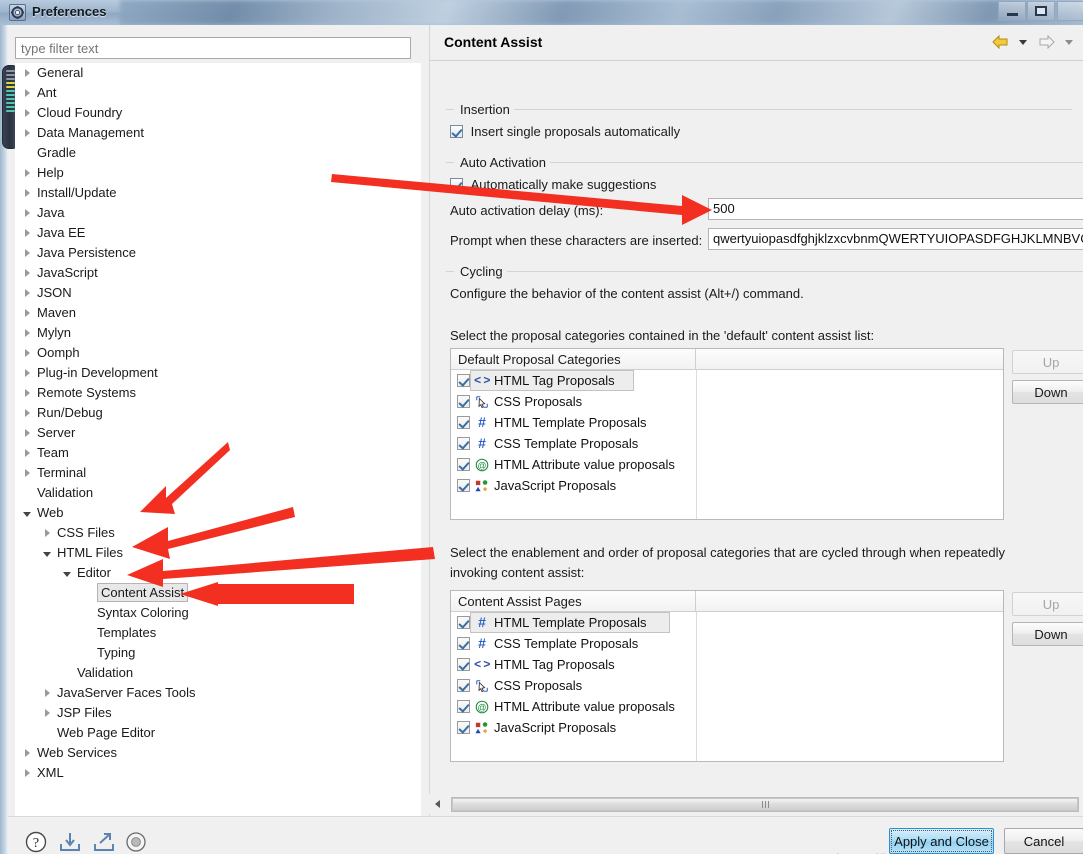 This screenshot has height=854, width=1083. I want to click on tree-item-content-assist: Content Assist, so click(218, 593).